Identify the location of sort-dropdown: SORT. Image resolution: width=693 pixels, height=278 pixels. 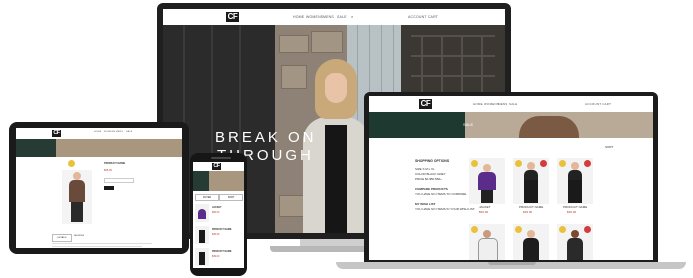
(609, 147).